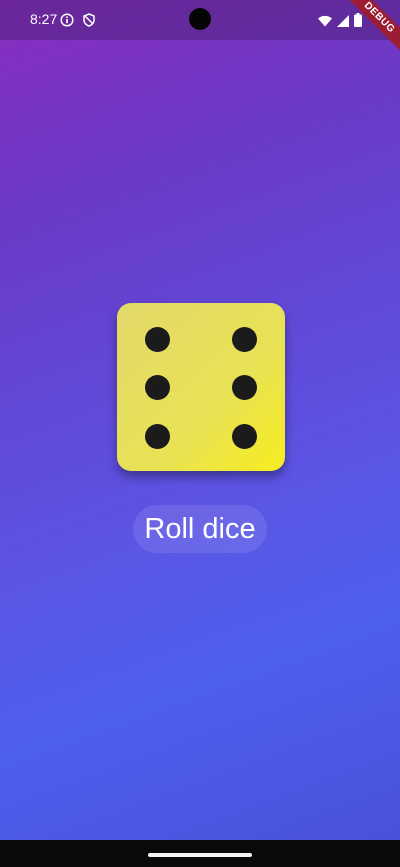 The image size is (400, 867). What do you see at coordinates (343, 21) in the screenshot?
I see `signal-icon` at bounding box center [343, 21].